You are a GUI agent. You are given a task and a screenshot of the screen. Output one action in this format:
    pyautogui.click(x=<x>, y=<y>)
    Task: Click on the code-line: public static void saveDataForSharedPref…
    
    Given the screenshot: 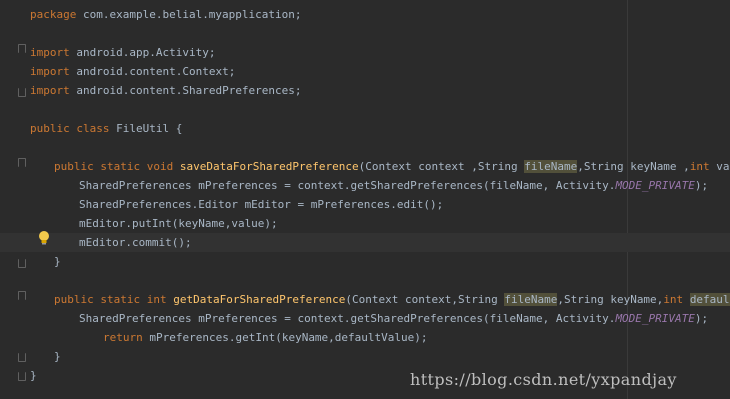 What is the action you would take?
    pyautogui.click(x=365, y=166)
    